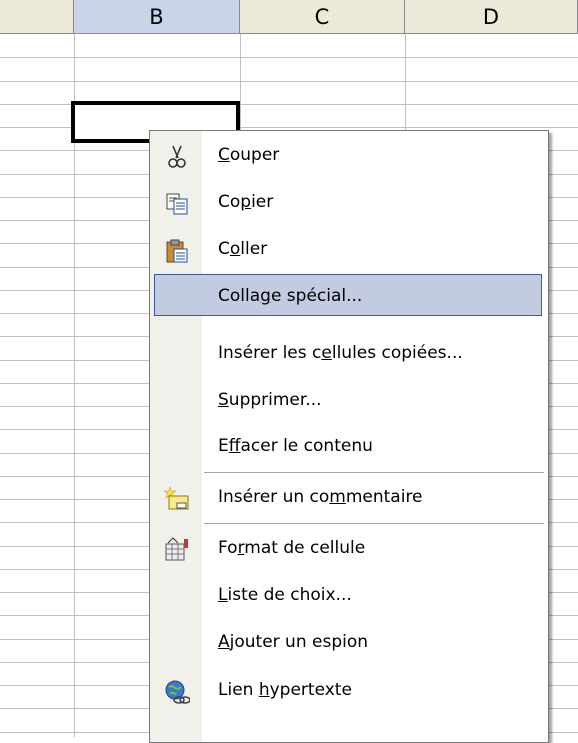  I want to click on hyperlink-icon, so click(177, 690).